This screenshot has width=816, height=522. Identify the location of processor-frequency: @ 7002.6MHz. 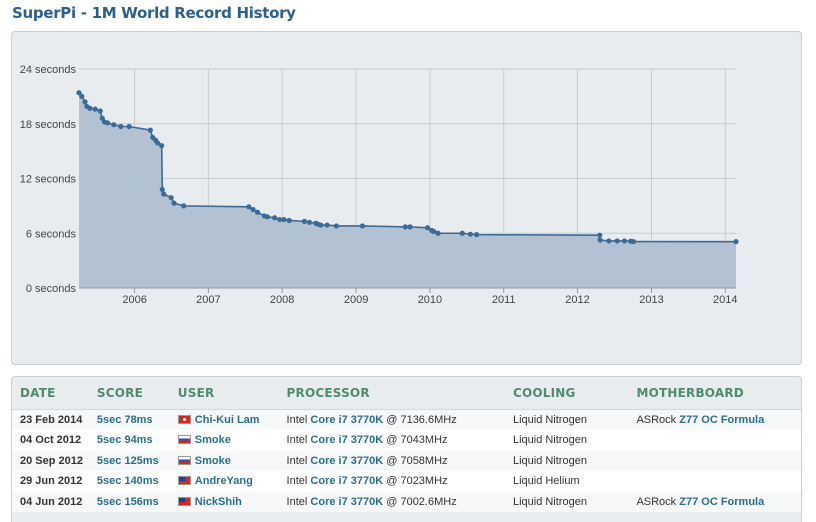
(421, 502).